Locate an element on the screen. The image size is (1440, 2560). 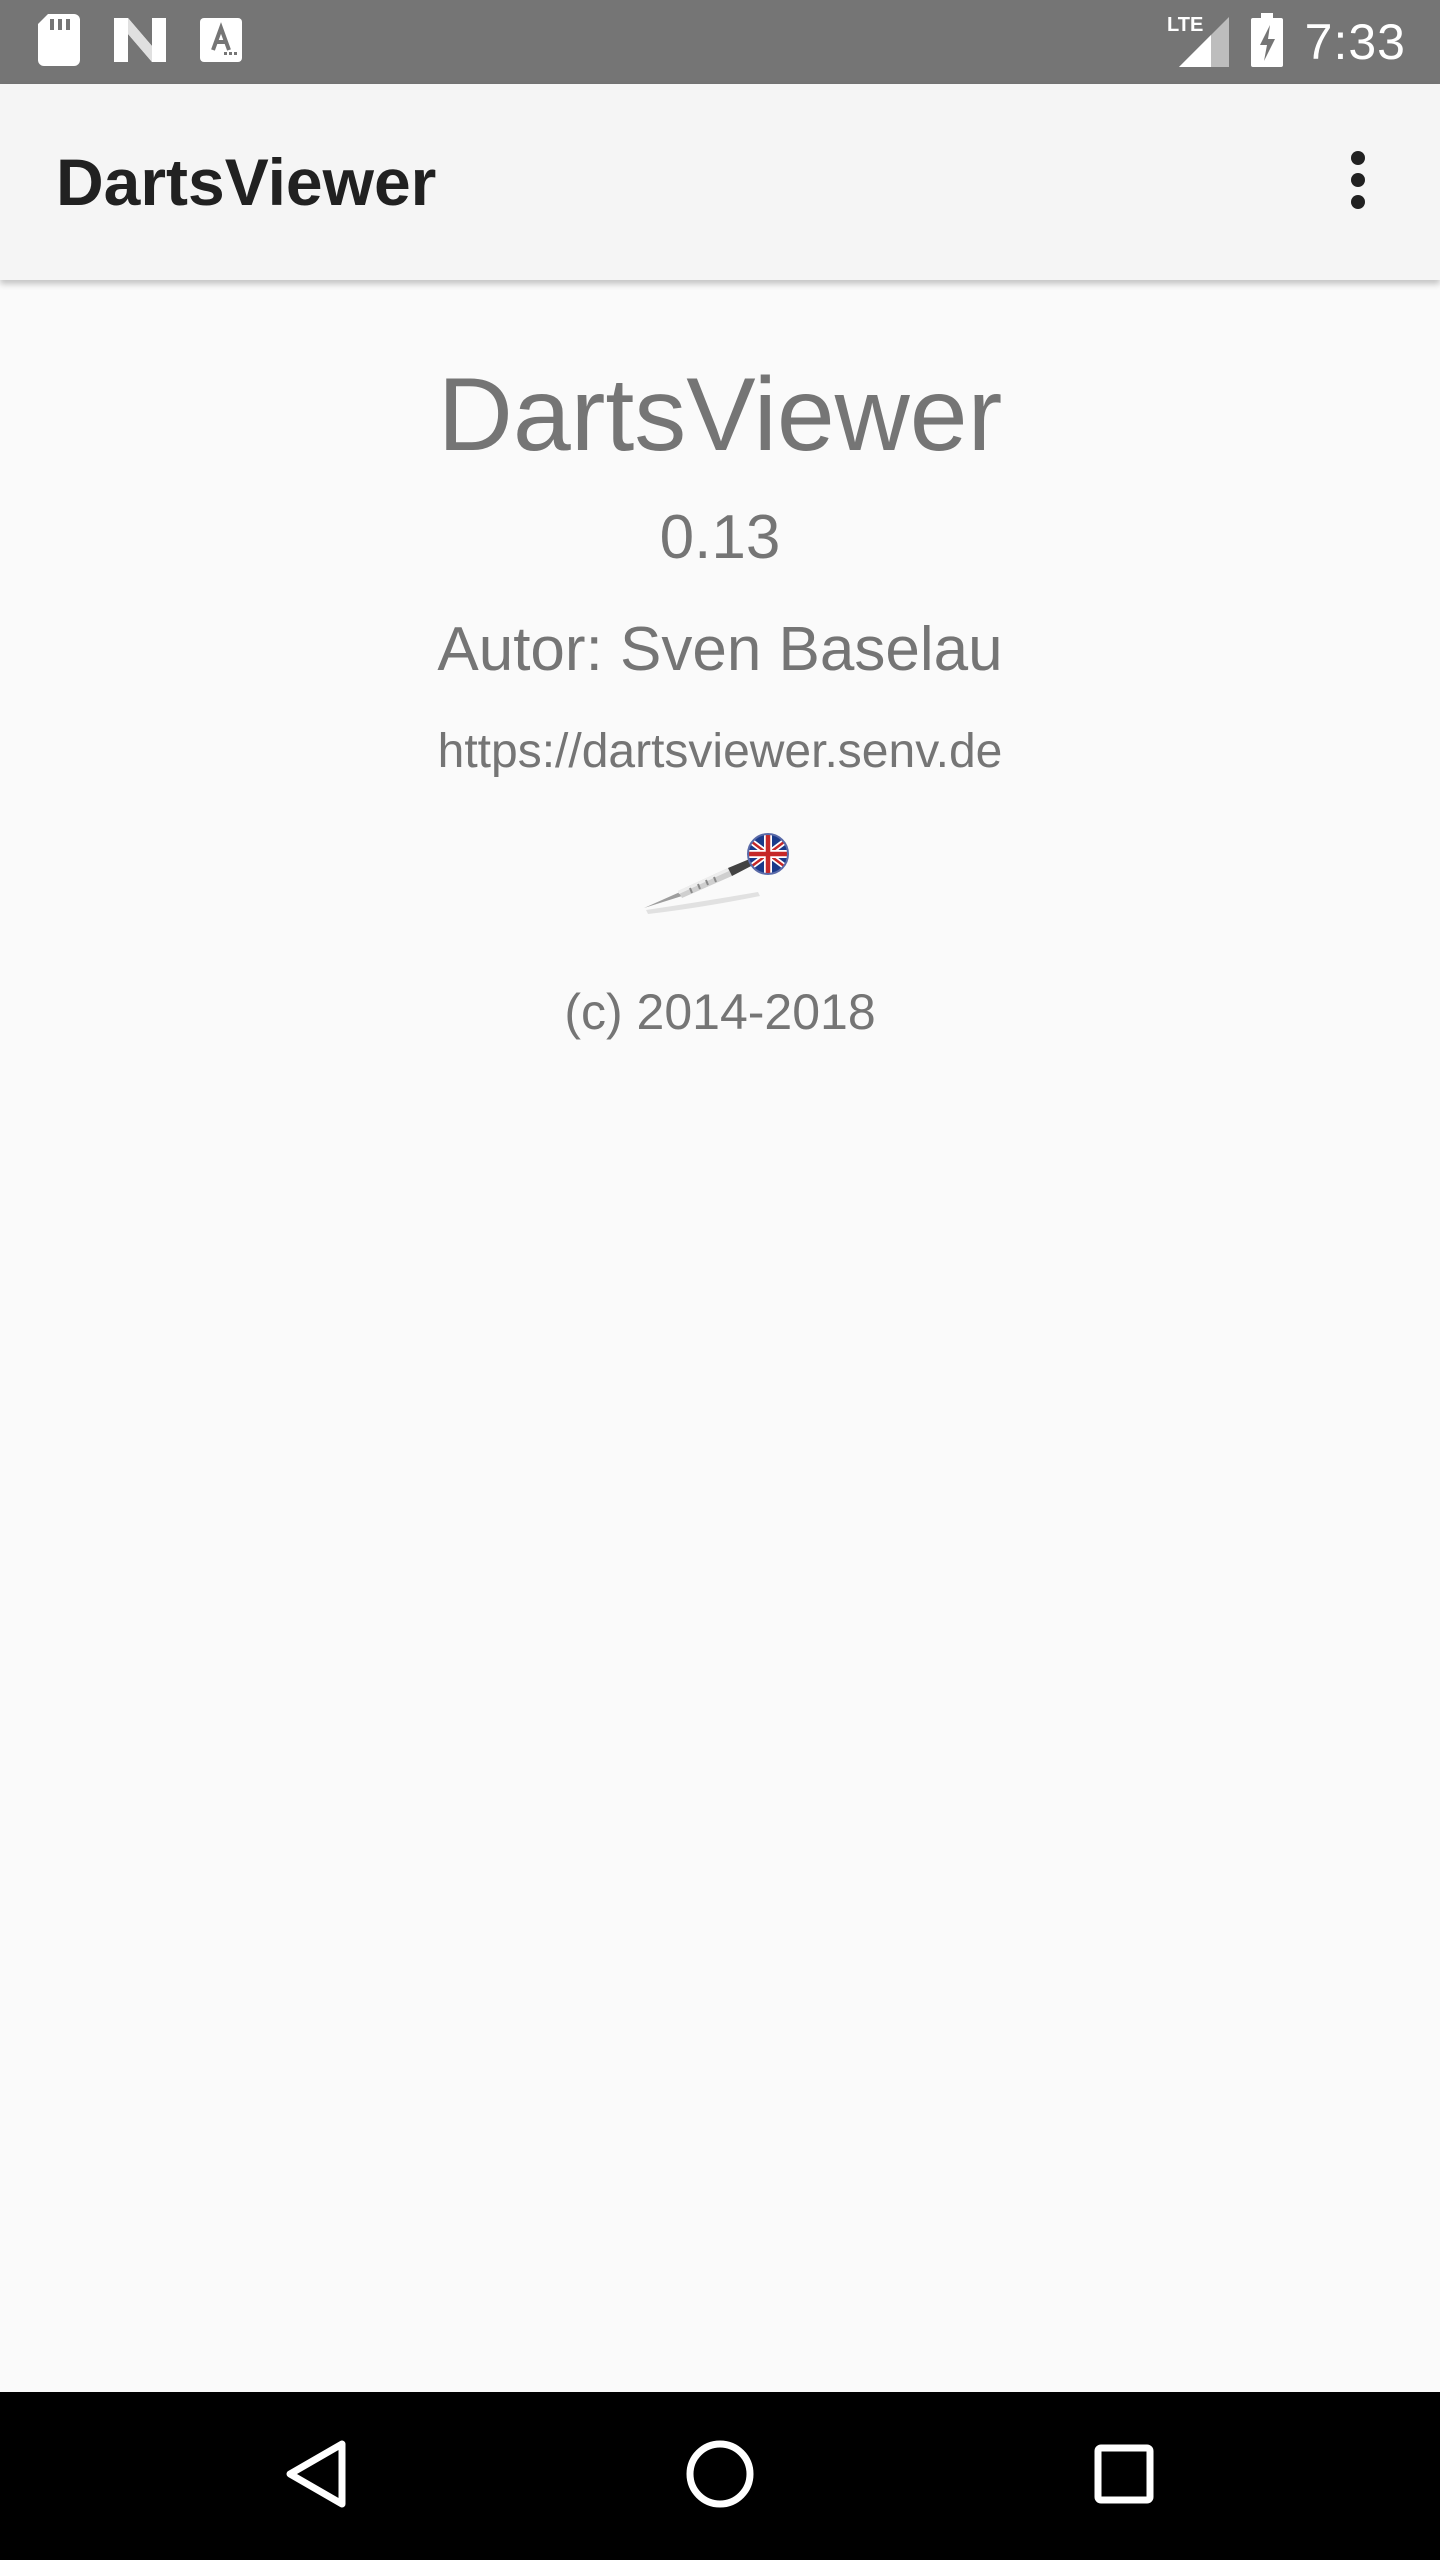
app-bar-title: DartsViewer is located at coordinates (246, 182).